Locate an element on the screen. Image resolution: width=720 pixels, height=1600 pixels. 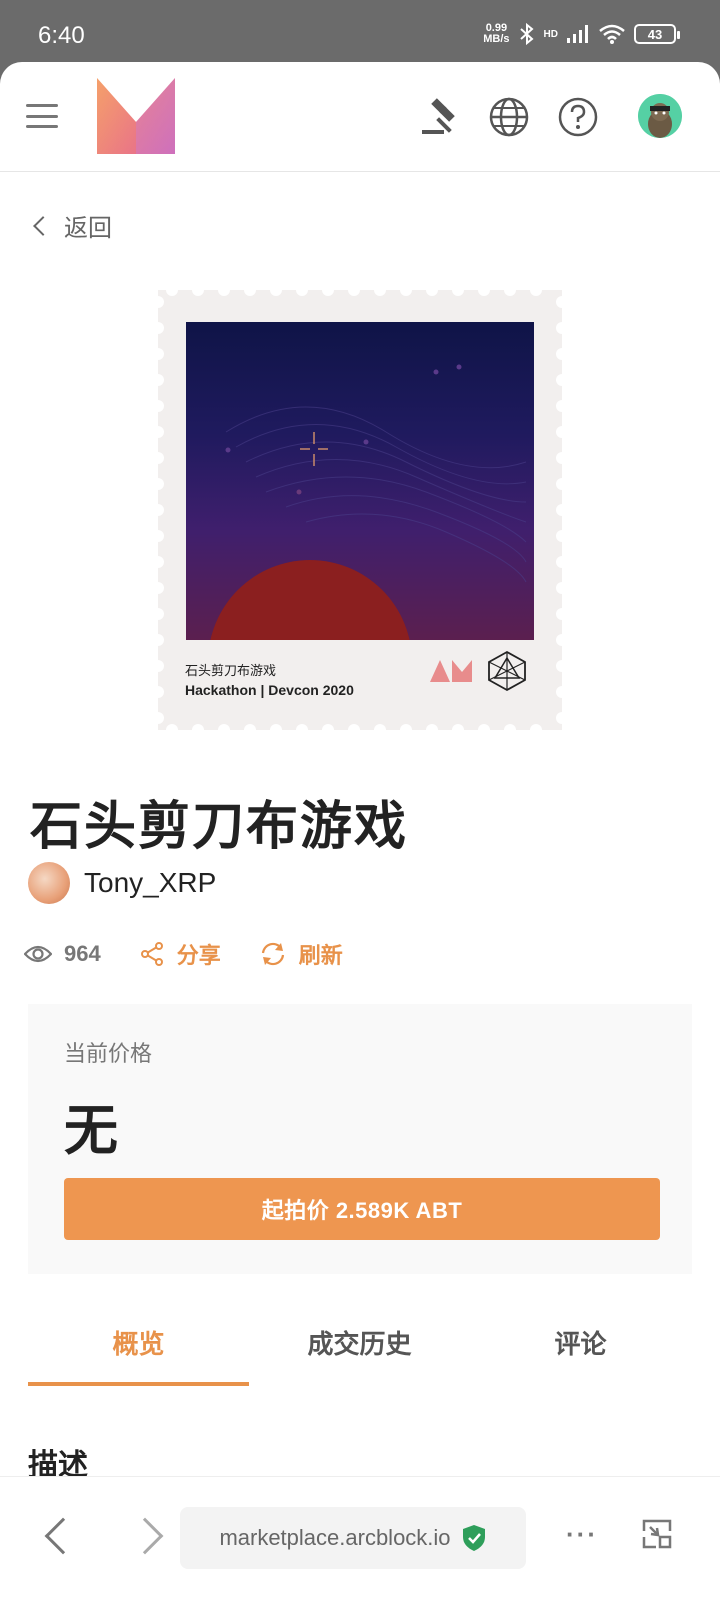
item-title: 石头剪刀布游戏 is located at coordinates (219, 827).